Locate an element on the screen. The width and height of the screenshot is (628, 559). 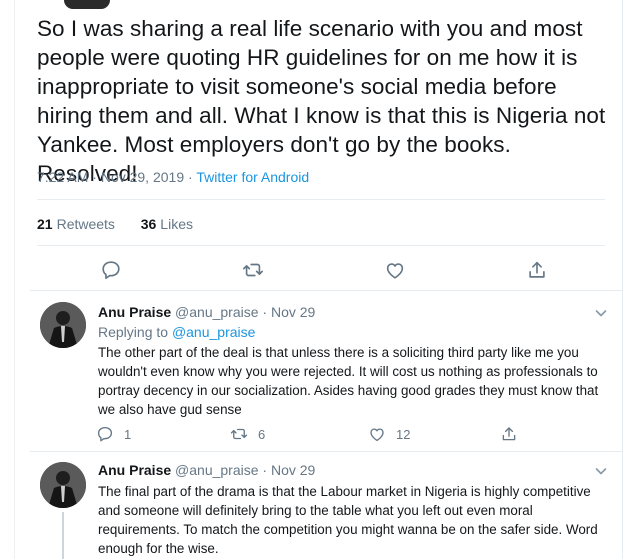
tweet-source-link: Twitter for Android is located at coordinates (252, 177).